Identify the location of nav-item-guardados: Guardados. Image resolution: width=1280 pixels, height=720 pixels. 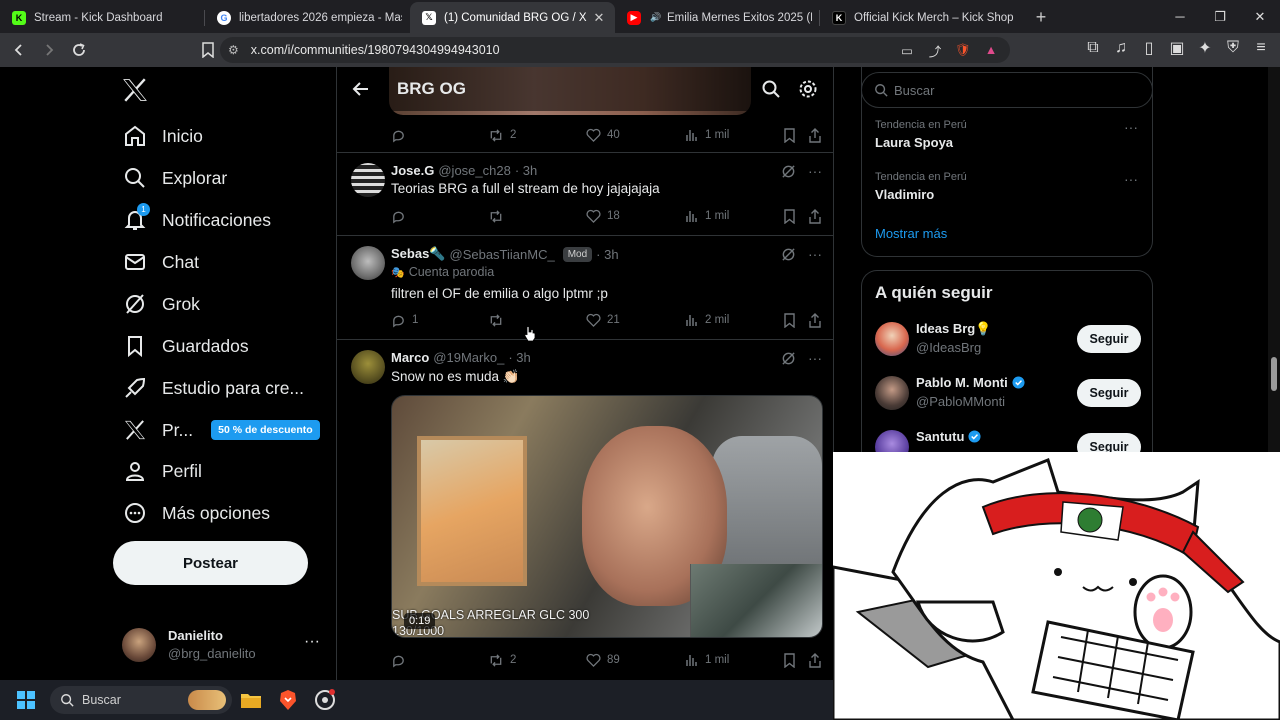
(185, 346).